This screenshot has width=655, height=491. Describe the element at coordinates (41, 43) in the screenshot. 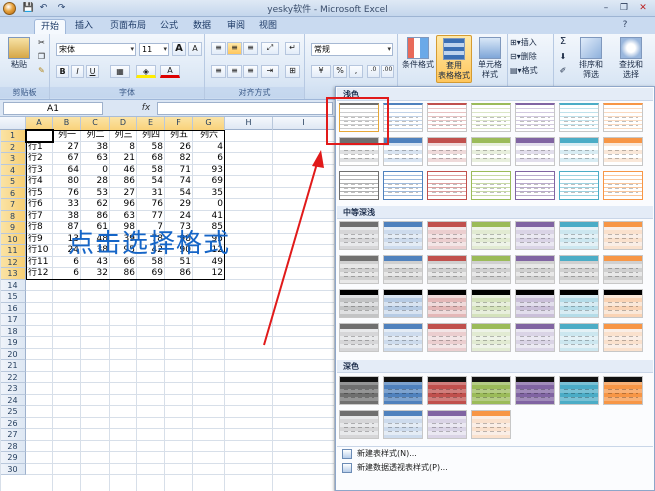

I see `cut-icon: ✂` at that location.